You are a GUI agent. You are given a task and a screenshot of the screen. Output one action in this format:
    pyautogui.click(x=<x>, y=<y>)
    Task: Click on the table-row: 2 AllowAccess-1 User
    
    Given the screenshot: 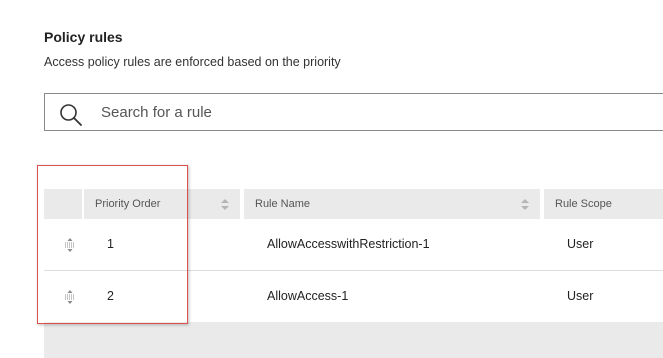 What is the action you would take?
    pyautogui.click(x=353, y=296)
    